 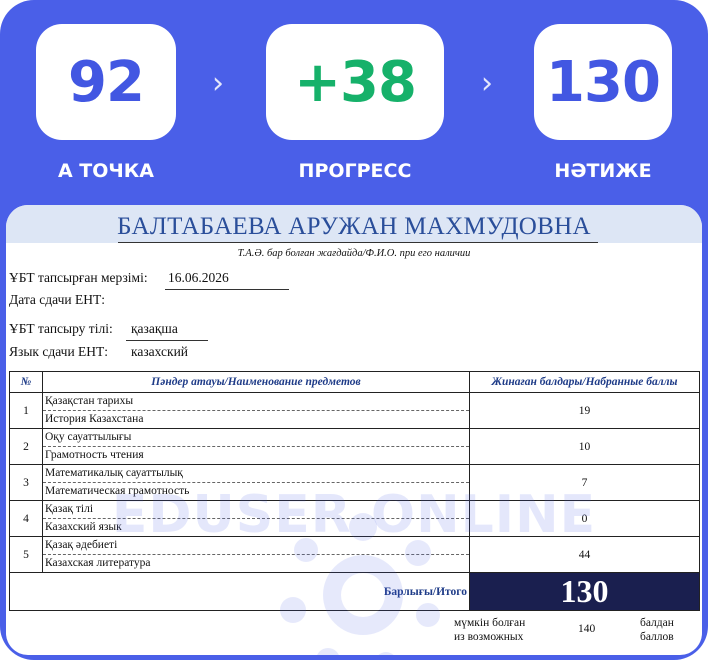 What do you see at coordinates (354, 226) in the screenshot?
I see `student-name: БАЛТАБАЕВА АРУЖАН МАХМУДОВНА` at bounding box center [354, 226].